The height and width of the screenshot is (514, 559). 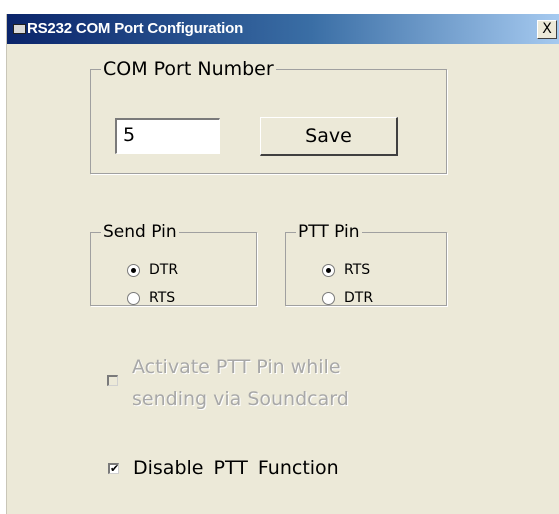 I want to click on com-port-group: COM Port Number, so click(x=268, y=116).